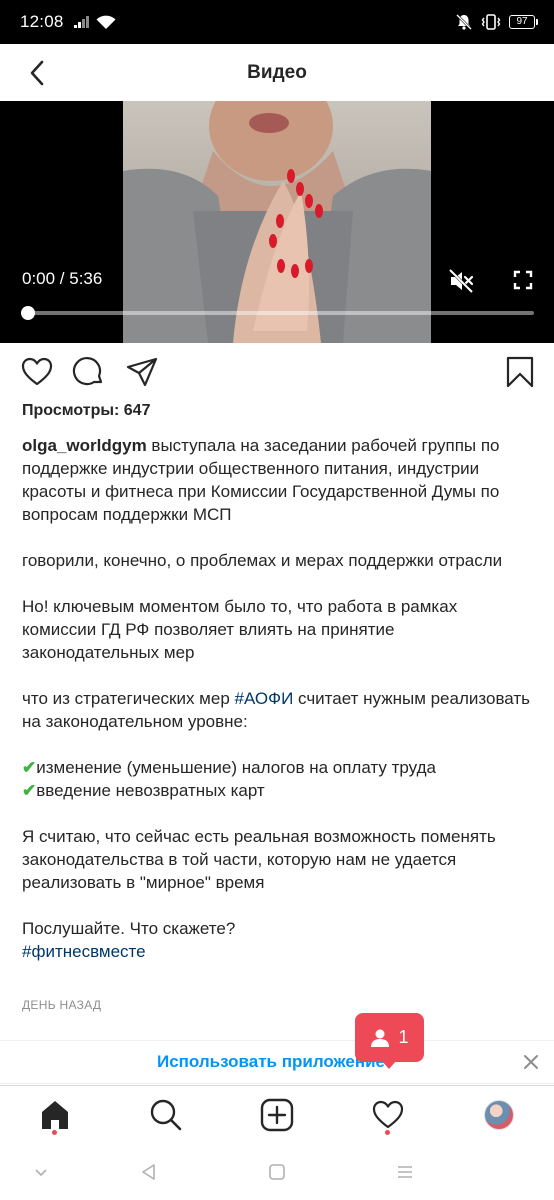 This screenshot has height=1200, width=554. Describe the element at coordinates (84, 445) in the screenshot. I see `post-username: olga_worldgym` at that location.